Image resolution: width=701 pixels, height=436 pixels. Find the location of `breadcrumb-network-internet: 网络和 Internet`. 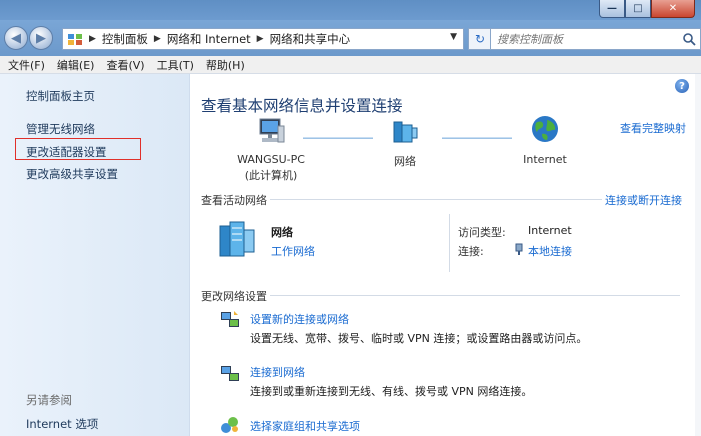

breadcrumb-network-internet: 网络和 Internet is located at coordinates (209, 39).